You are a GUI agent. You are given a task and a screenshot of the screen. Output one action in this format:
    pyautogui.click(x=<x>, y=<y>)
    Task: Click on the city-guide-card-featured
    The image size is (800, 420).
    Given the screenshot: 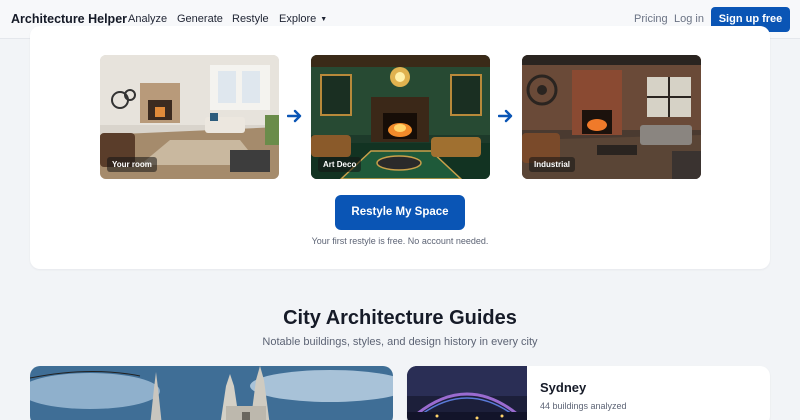 What is the action you would take?
    pyautogui.click(x=211, y=393)
    